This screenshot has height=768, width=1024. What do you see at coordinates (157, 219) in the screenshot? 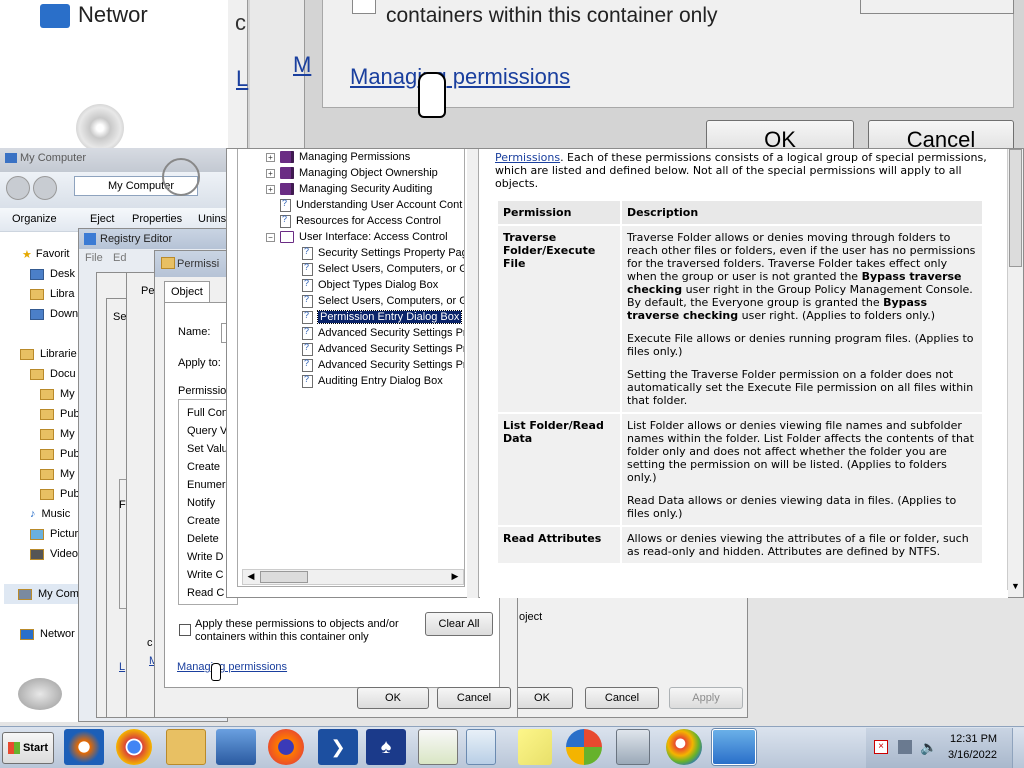
I see `toolbar-properties: Properties` at bounding box center [157, 219].